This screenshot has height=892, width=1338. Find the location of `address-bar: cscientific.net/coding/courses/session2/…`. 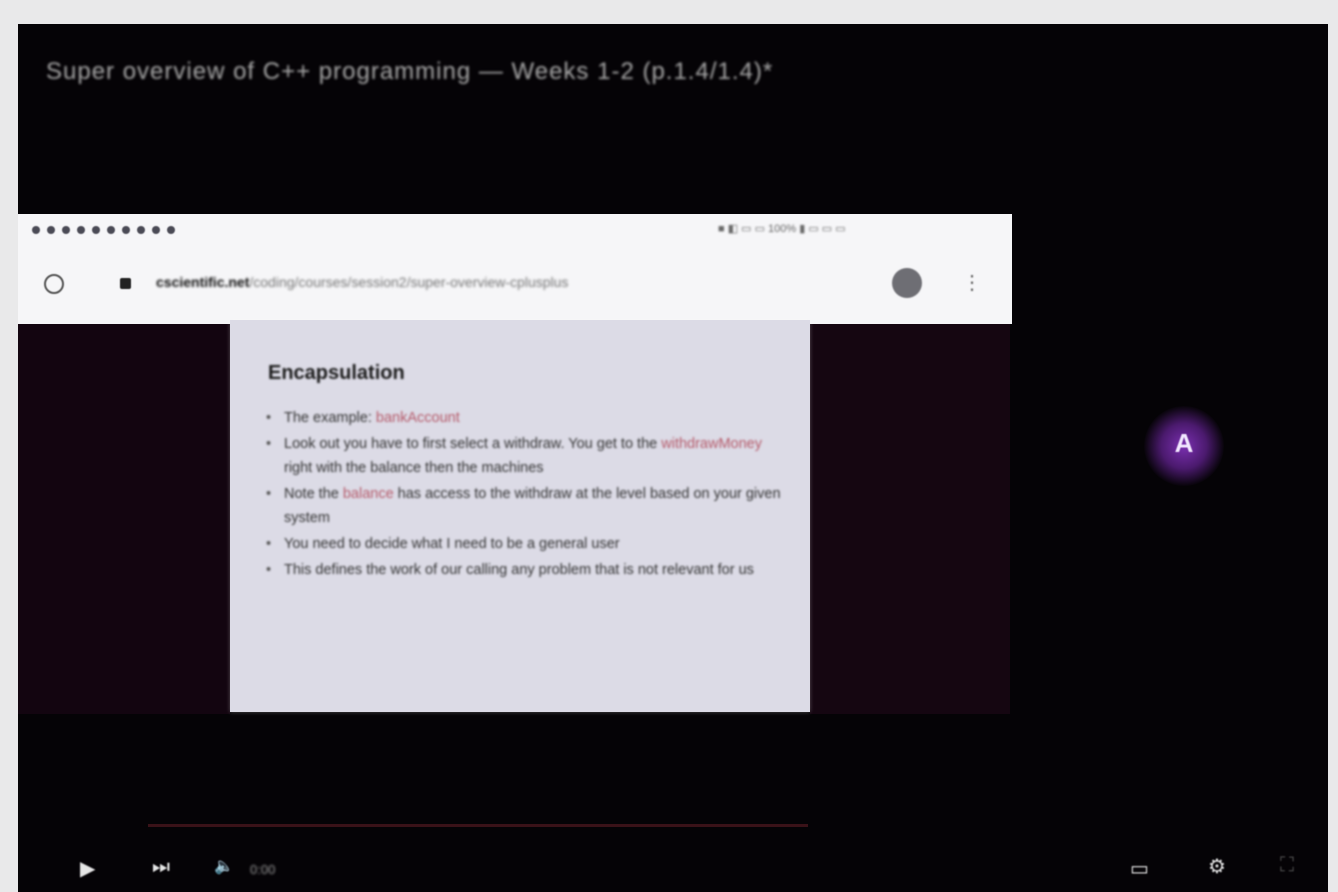

address-bar: cscientific.net/coding/courses/session2/… is located at coordinates (501, 282).